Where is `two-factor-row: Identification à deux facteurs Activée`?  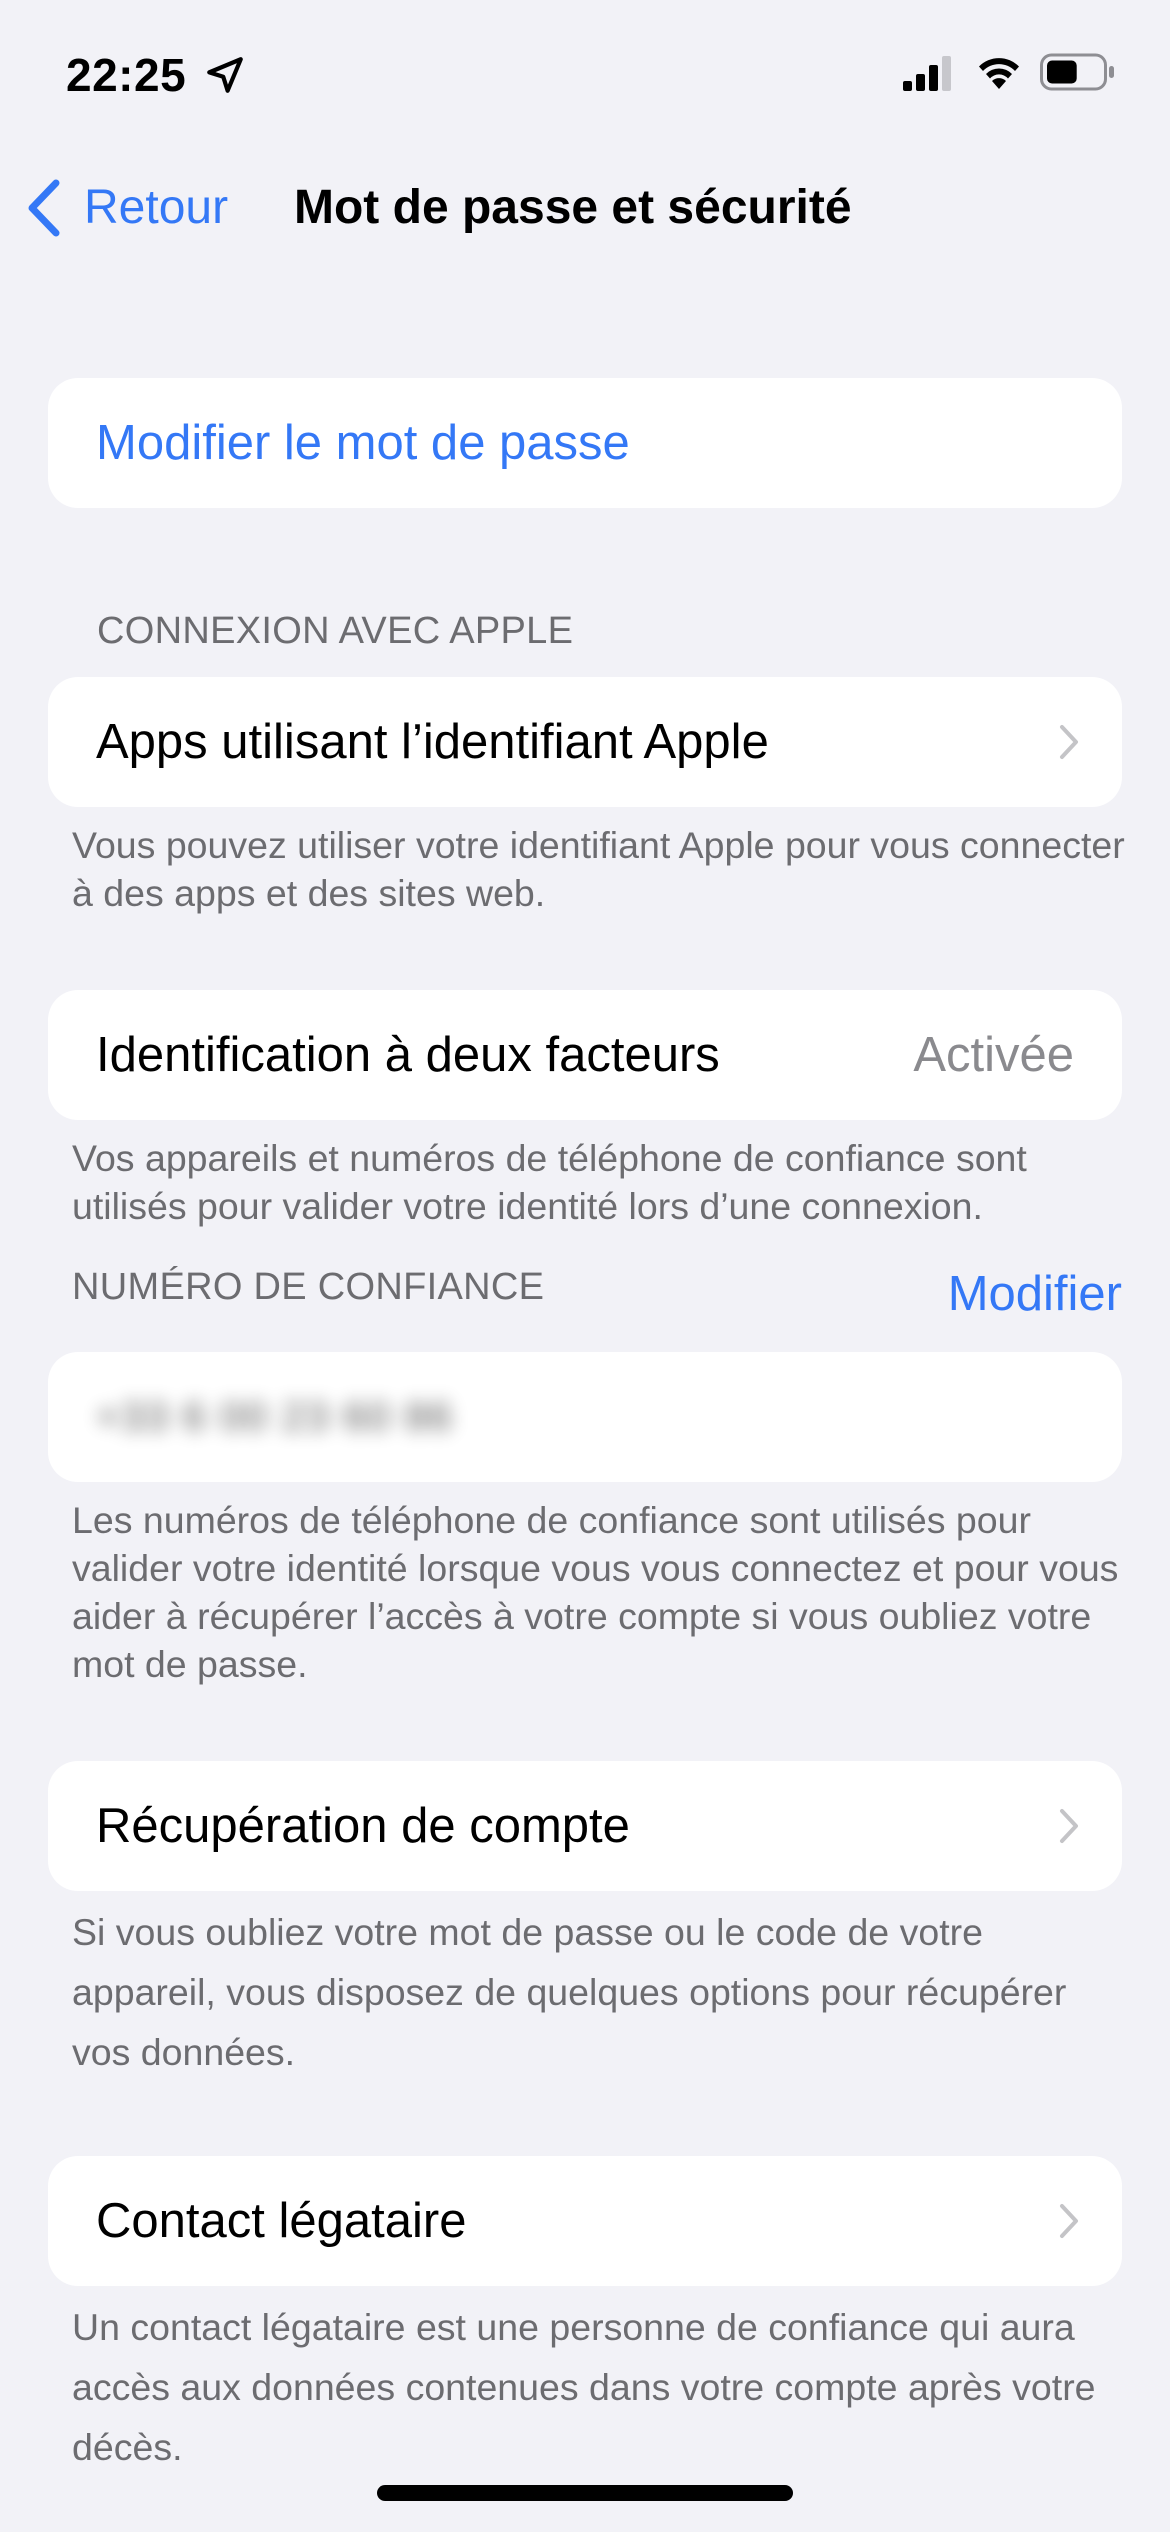 two-factor-row: Identification à deux facteurs Activée is located at coordinates (585, 1055).